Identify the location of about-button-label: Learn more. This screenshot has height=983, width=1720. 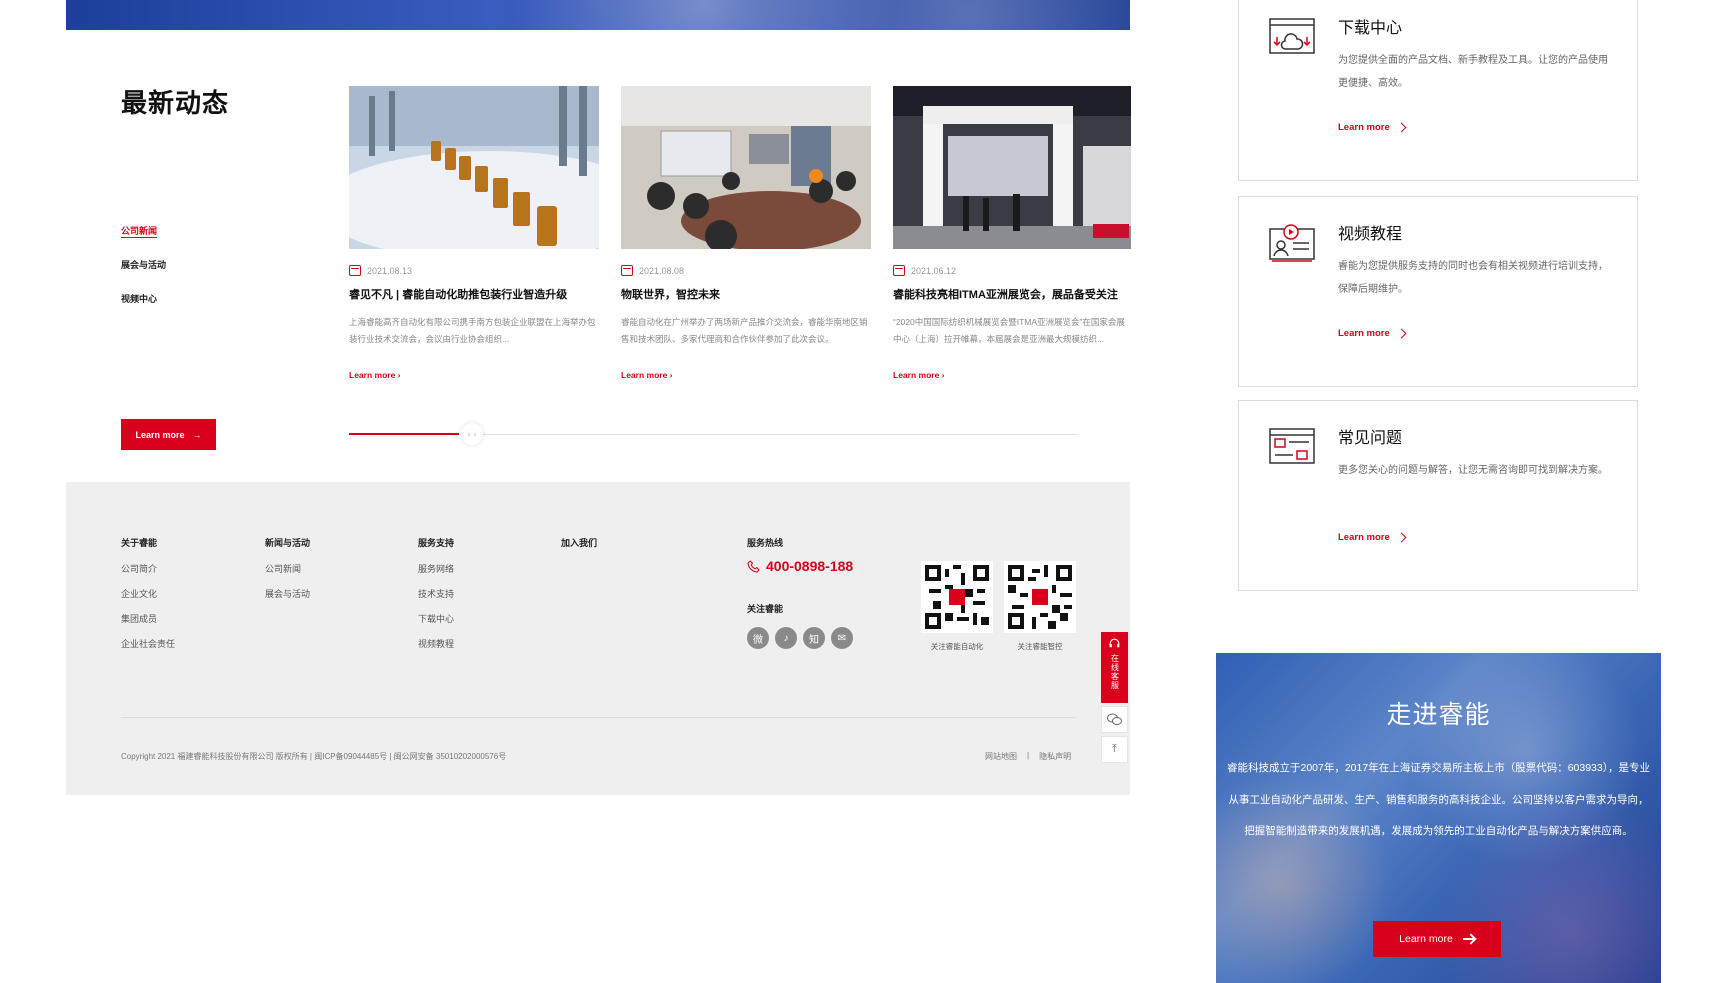
(1426, 939).